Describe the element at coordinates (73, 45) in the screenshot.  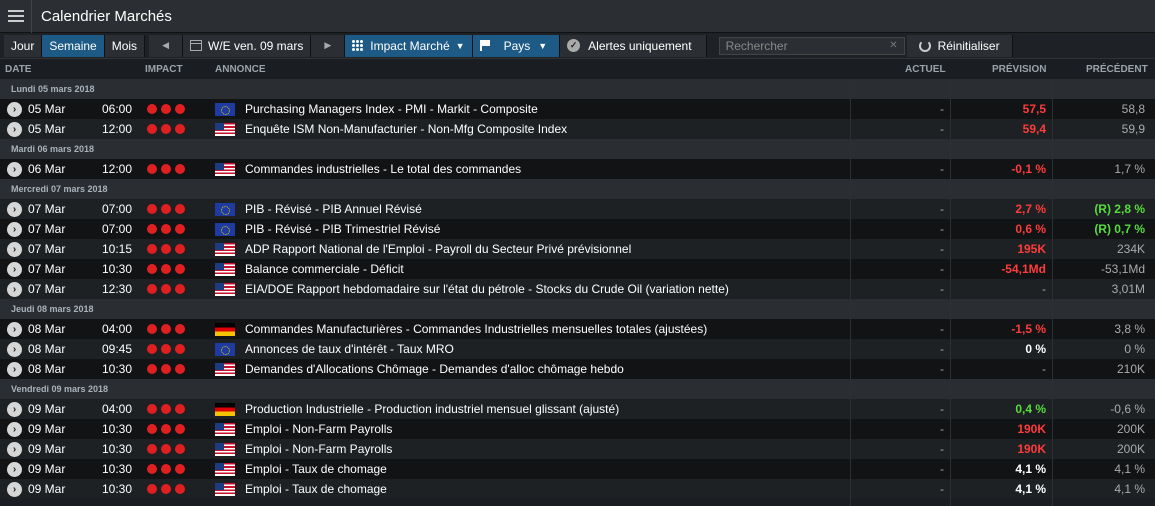
I see `period-week-button: Semaine` at that location.